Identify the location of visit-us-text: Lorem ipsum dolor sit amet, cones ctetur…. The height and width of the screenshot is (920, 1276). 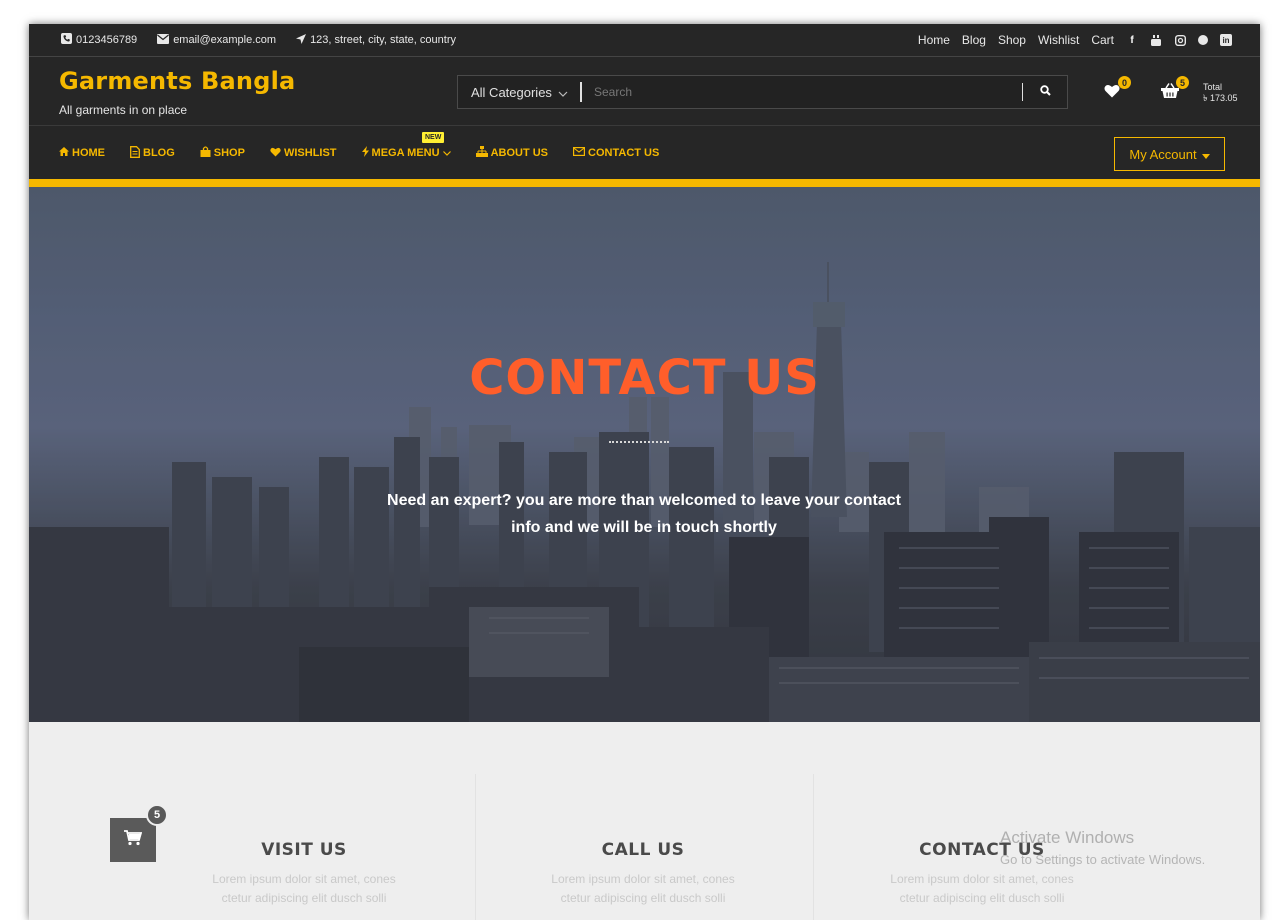
(304, 889).